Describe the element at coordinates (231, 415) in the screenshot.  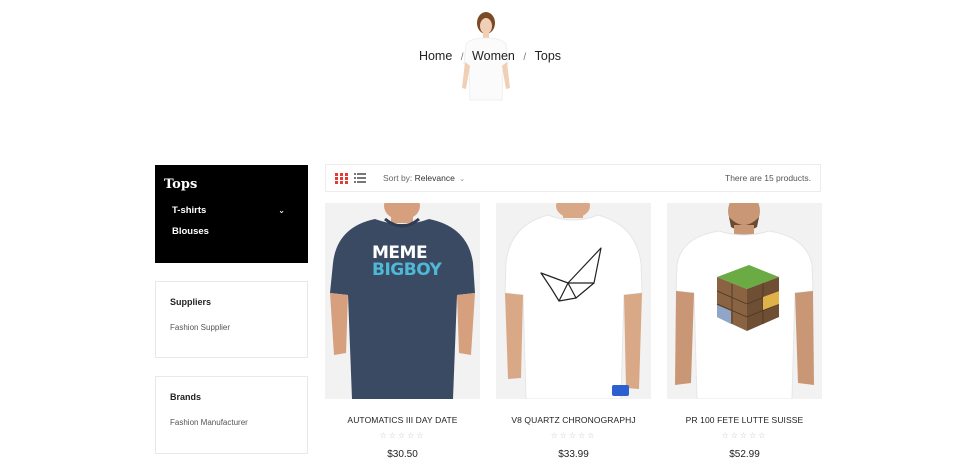
I see `brands-facet: Brands Fashion Manufacturer` at that location.